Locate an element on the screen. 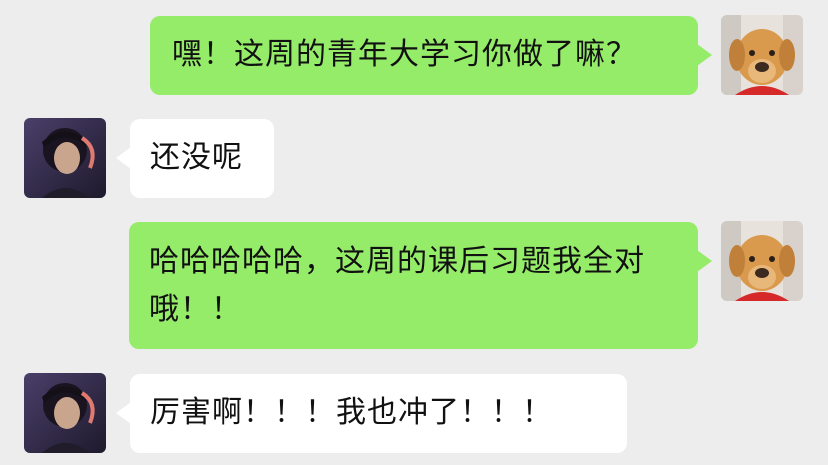  message-text: 哈哈哈哈哈，这周的课后习题我全对哦！！ is located at coordinates (397, 285).